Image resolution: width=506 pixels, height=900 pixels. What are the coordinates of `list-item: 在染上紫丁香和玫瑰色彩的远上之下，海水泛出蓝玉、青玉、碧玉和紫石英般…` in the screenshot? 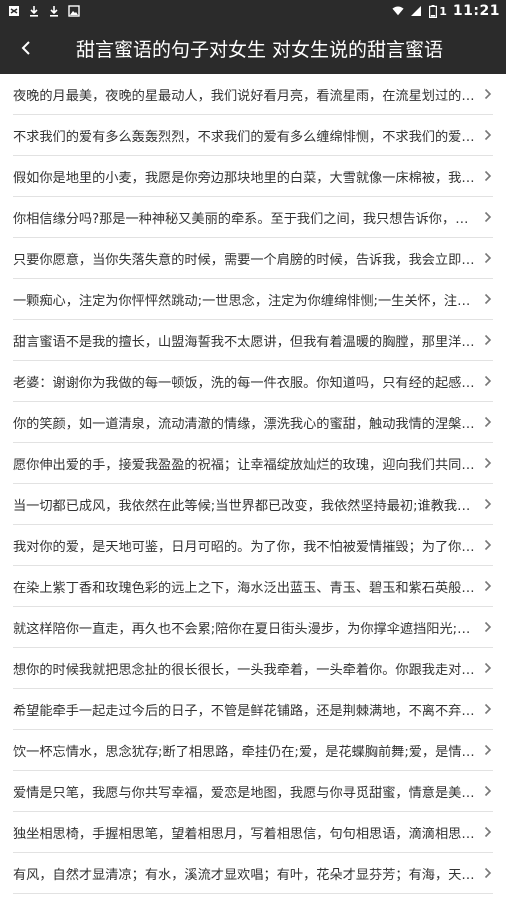 It's located at (253, 586).